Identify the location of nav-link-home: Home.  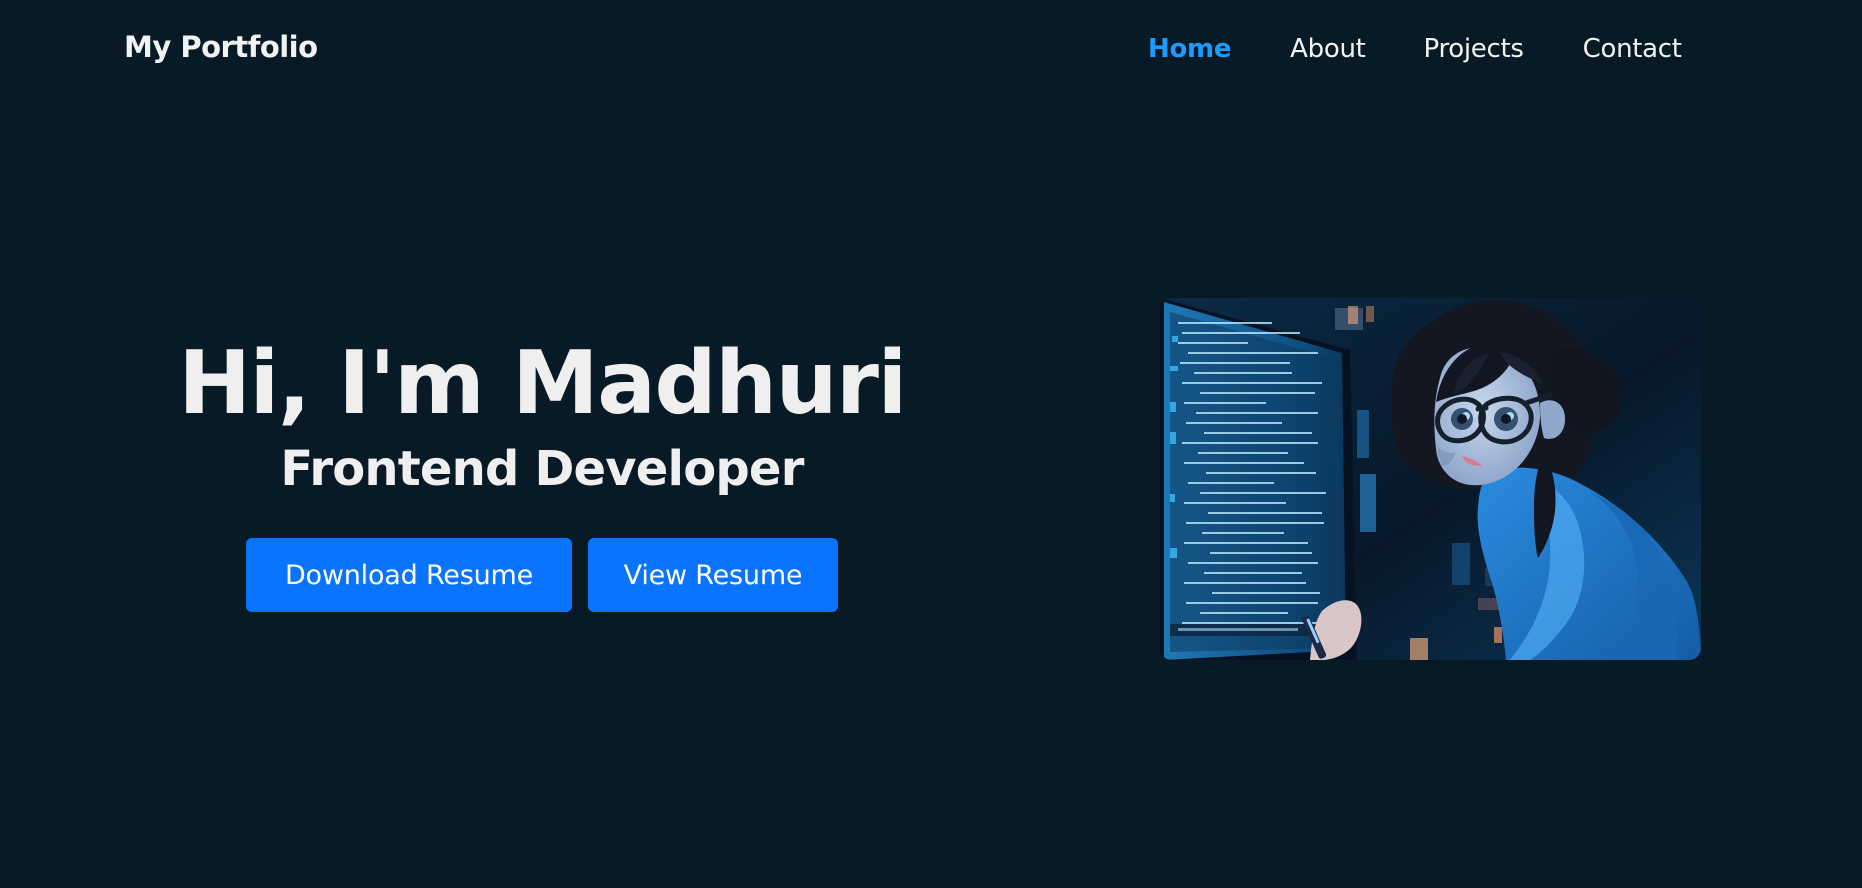
(1189, 49).